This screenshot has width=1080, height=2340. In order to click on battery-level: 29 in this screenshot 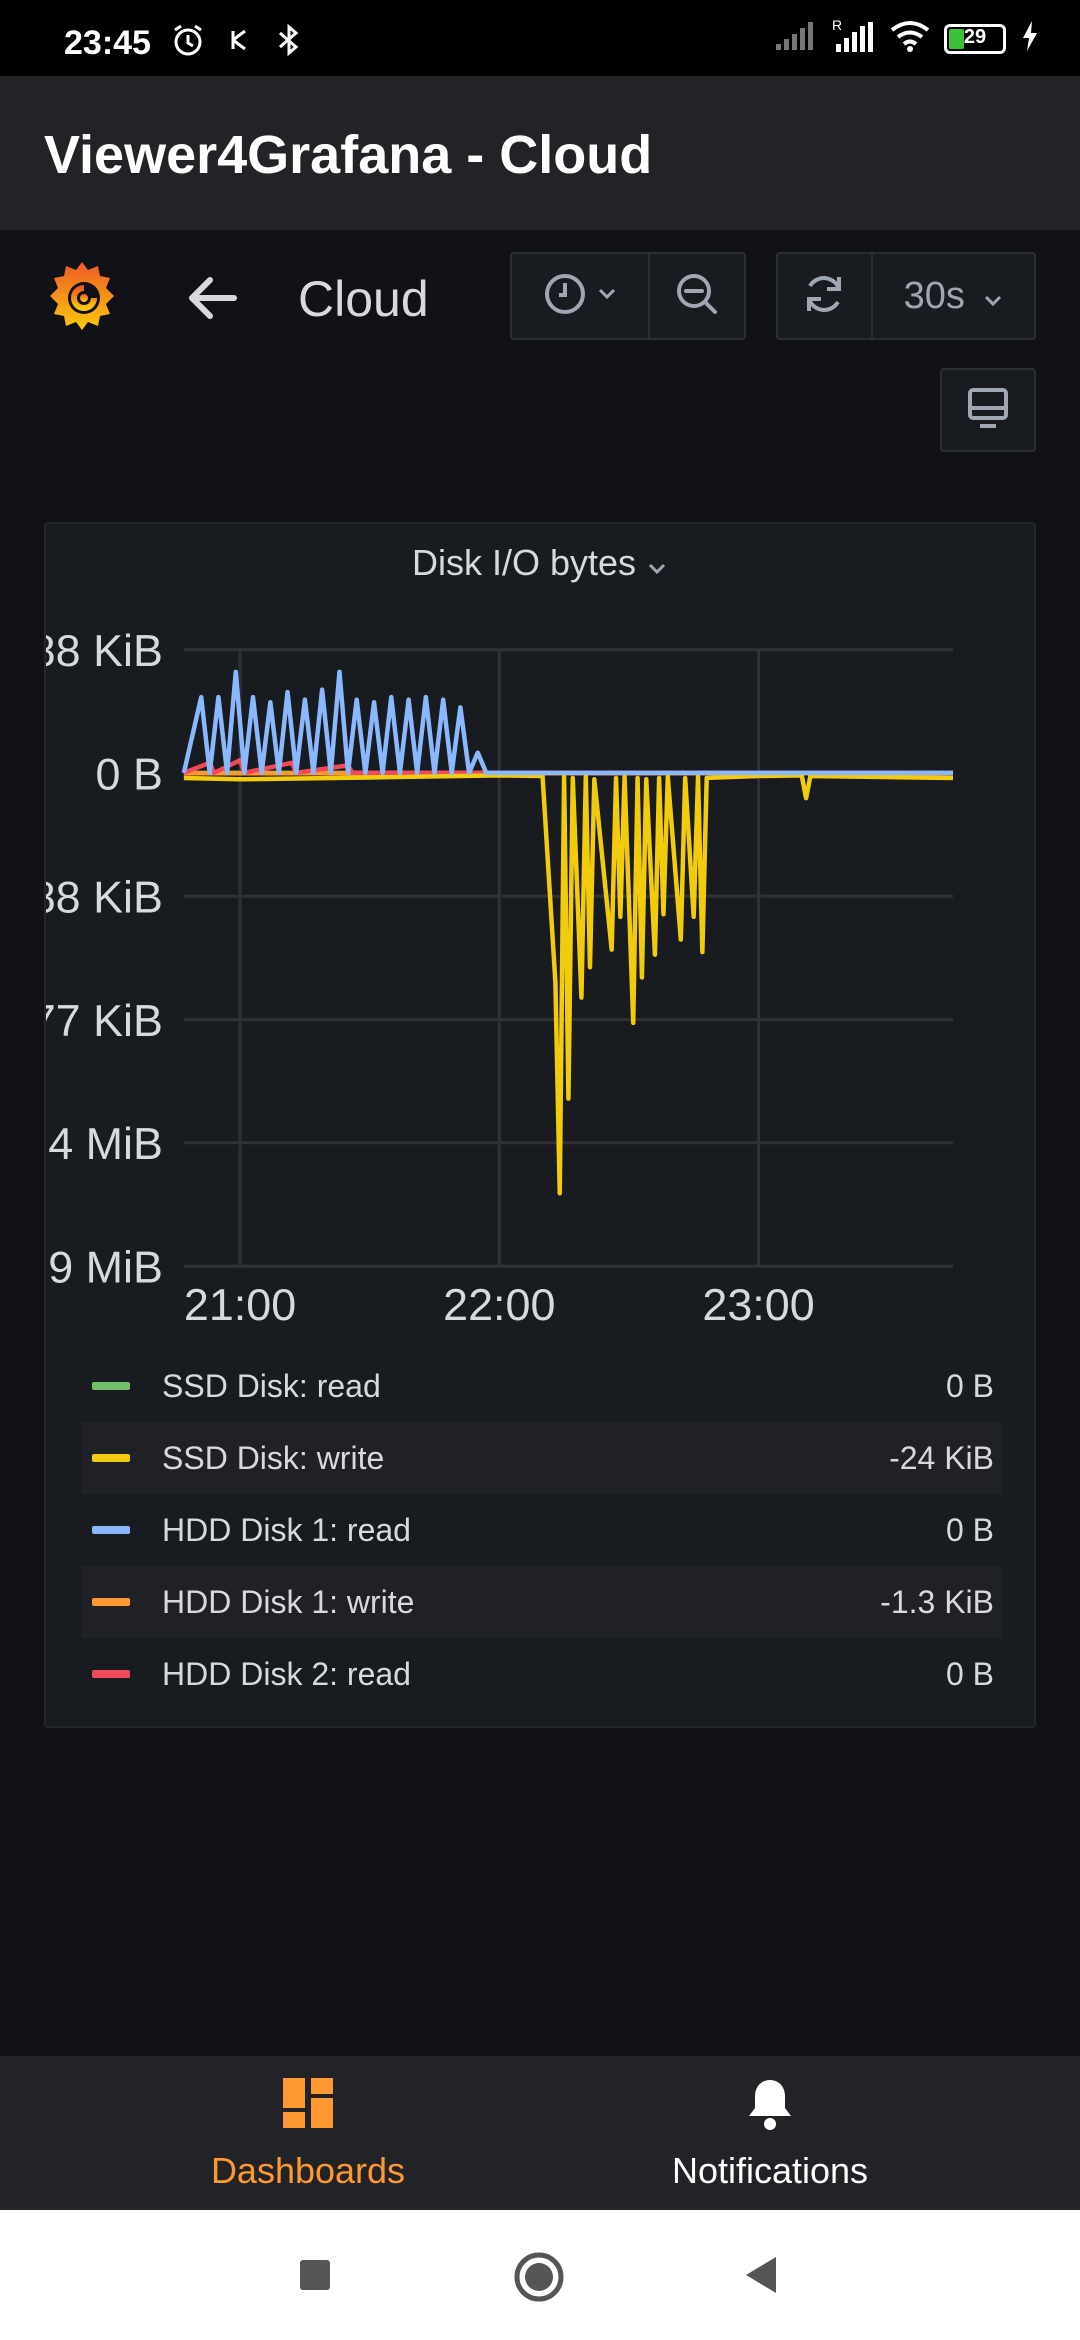, I will do `click(975, 36)`.